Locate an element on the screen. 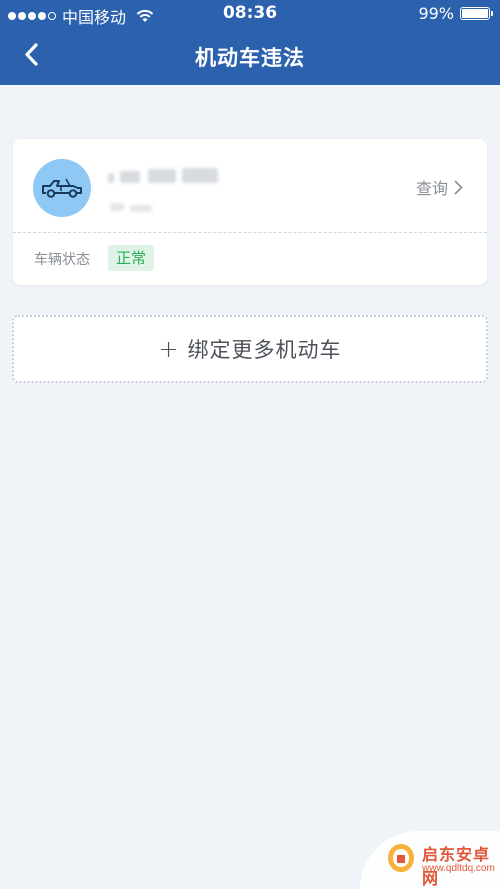 This screenshot has height=889, width=500. nav-bar: 机动车违法 is located at coordinates (250, 56).